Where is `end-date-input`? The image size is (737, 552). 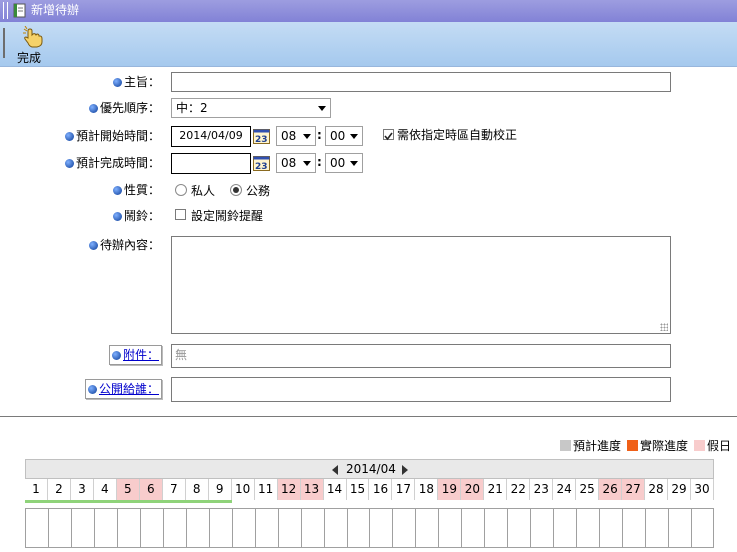
end-date-input is located at coordinates (211, 163).